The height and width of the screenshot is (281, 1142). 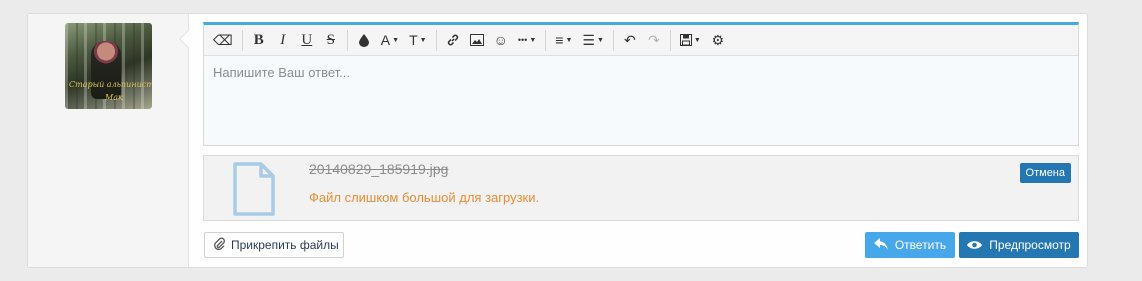 What do you see at coordinates (307, 40) in the screenshot?
I see `underline-button: U` at bounding box center [307, 40].